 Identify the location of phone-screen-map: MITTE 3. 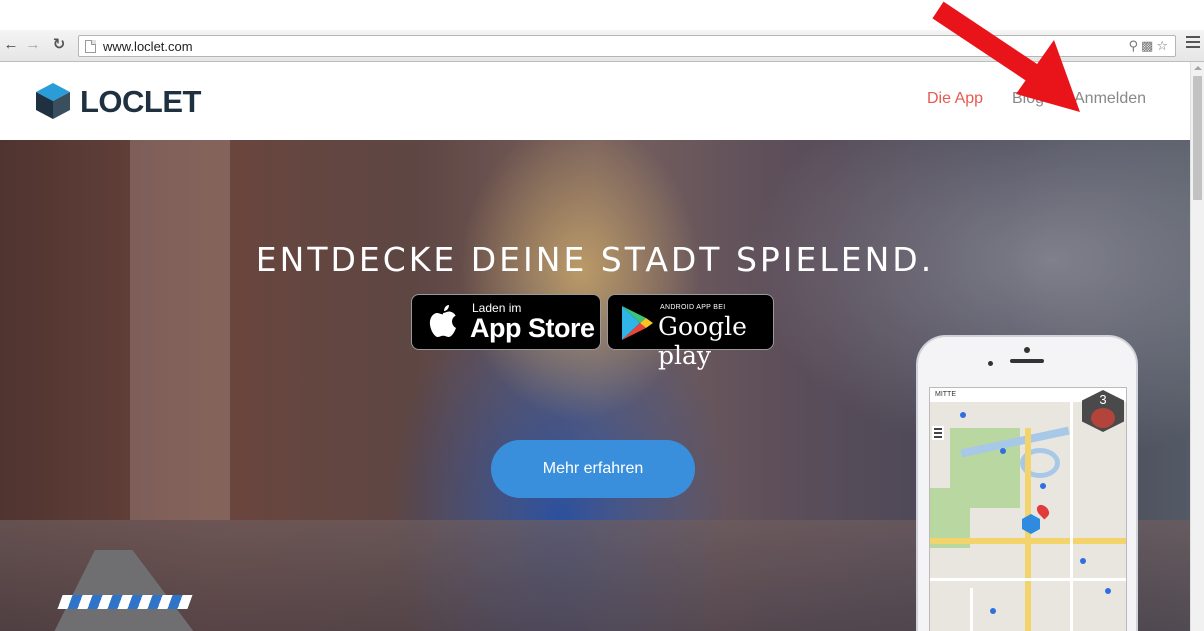
(1028, 509).